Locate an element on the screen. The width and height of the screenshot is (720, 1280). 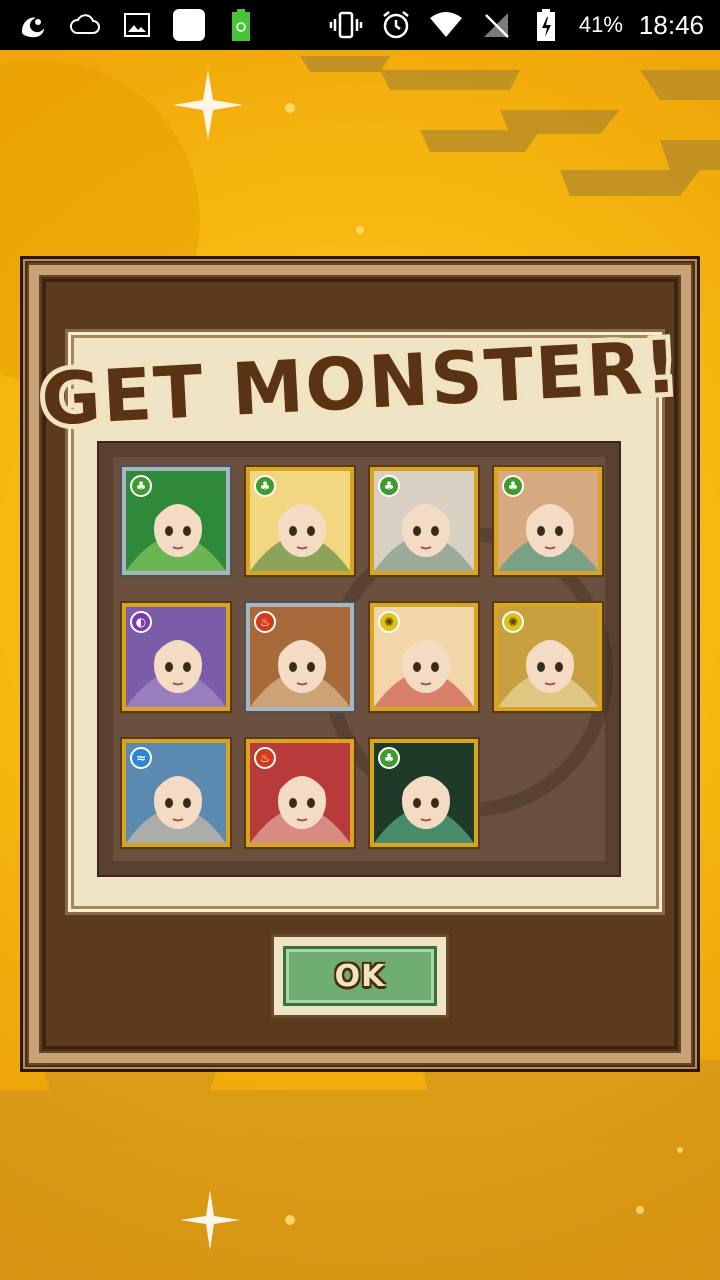
battery-percent: 41% is located at coordinates (600, 24).